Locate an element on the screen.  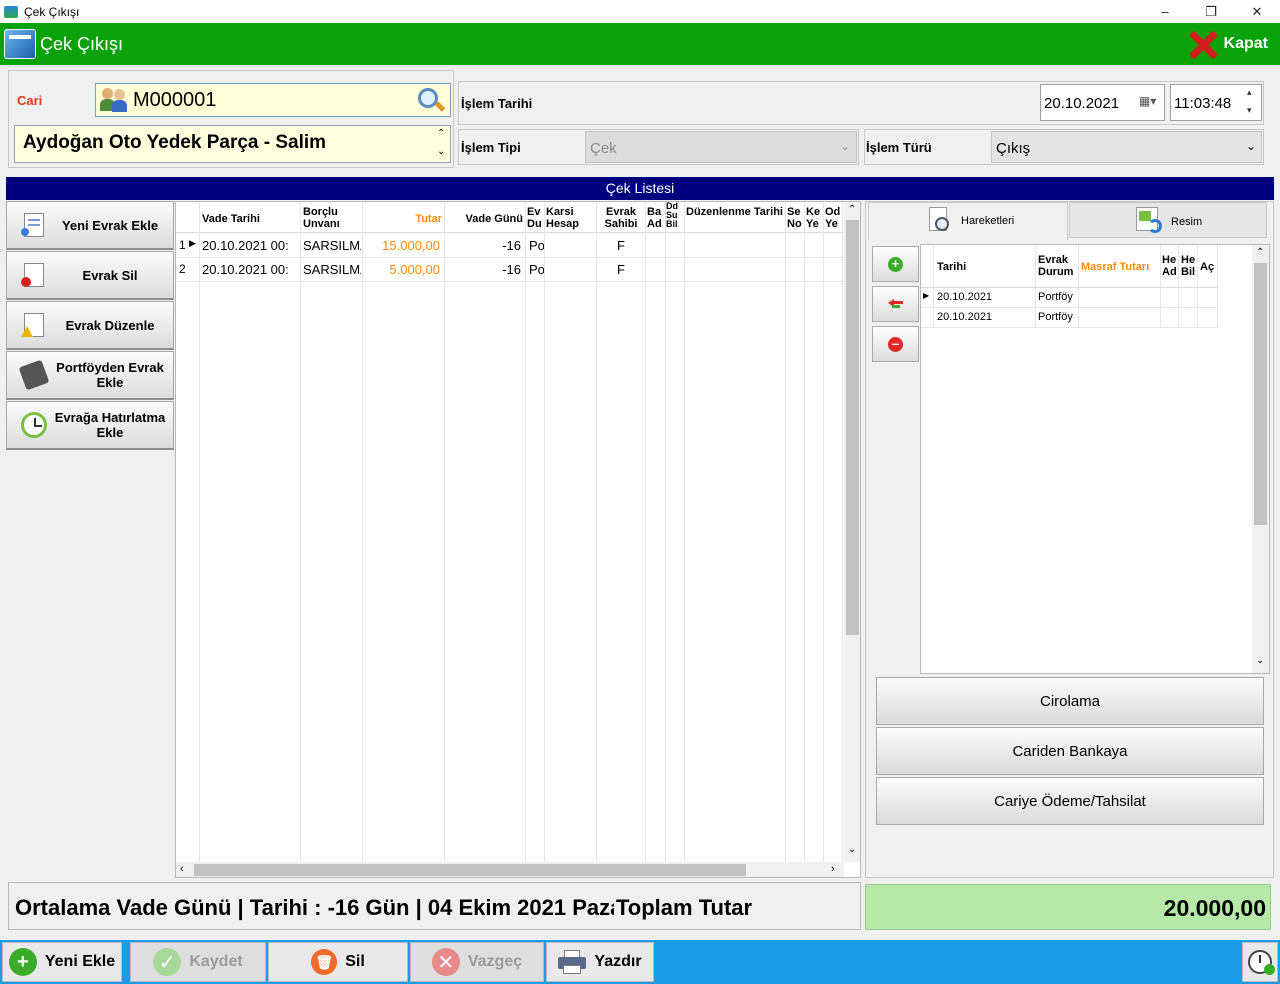
cell-durum: Po is located at coordinates (536, 245).